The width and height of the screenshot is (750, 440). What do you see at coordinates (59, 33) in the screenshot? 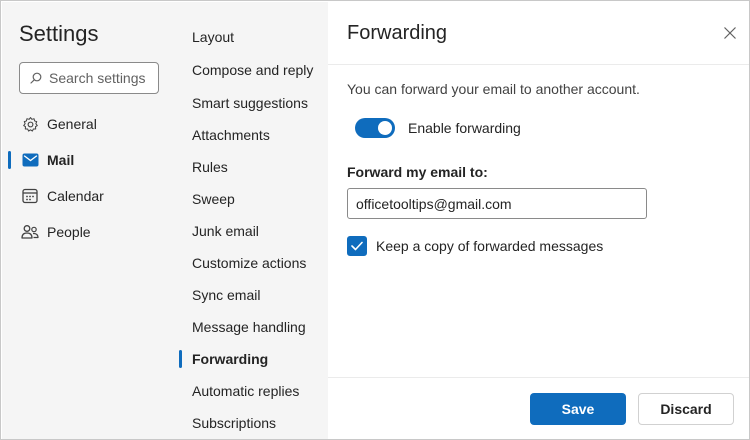
I see `settings-title: Settings` at bounding box center [59, 33].